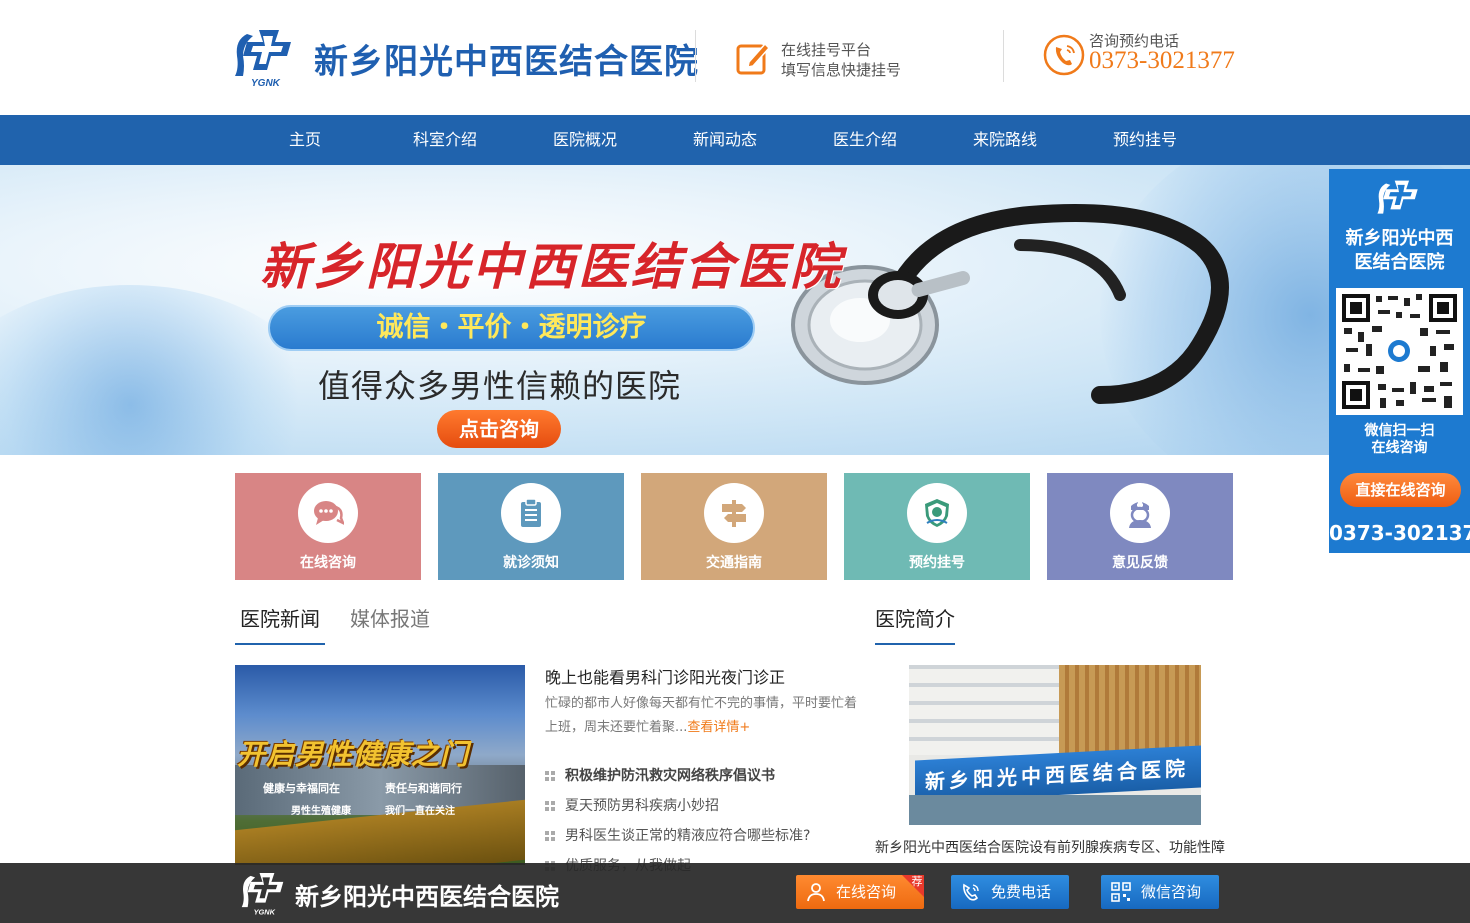  I want to click on news-image-caption: 男性生殖健康, so click(321, 811).